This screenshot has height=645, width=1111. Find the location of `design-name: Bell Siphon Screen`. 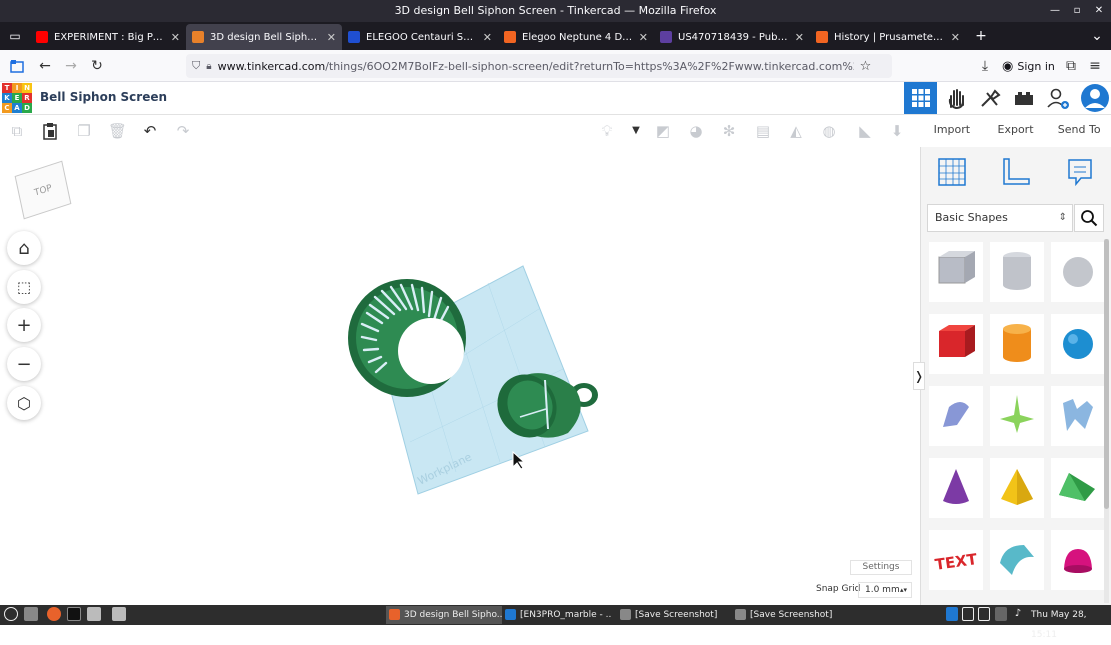

design-name: Bell Siphon Screen is located at coordinates (103, 97).